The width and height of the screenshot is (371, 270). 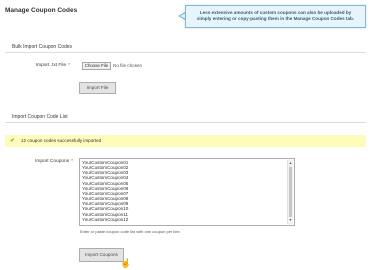 I want to click on import-file-button: Import File, so click(x=97, y=88).